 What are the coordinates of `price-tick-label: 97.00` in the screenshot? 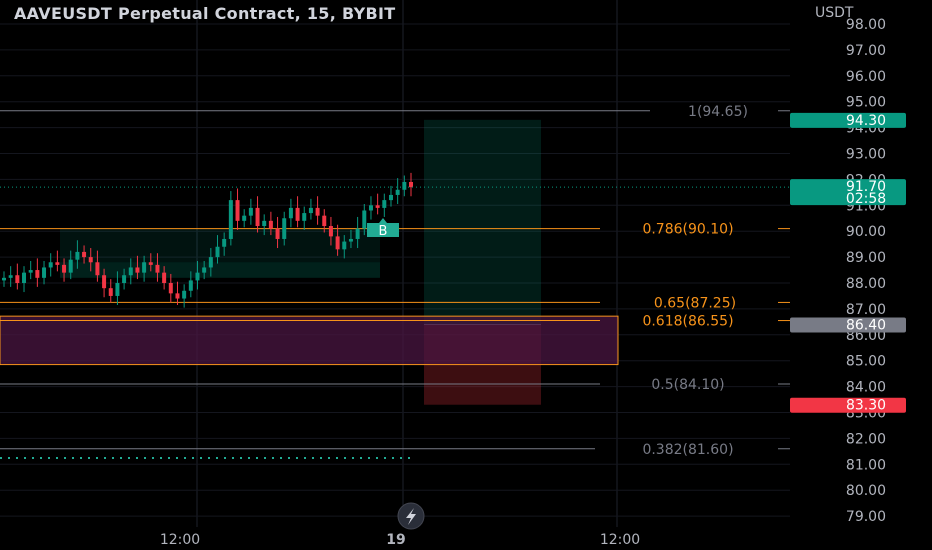 It's located at (866, 51).